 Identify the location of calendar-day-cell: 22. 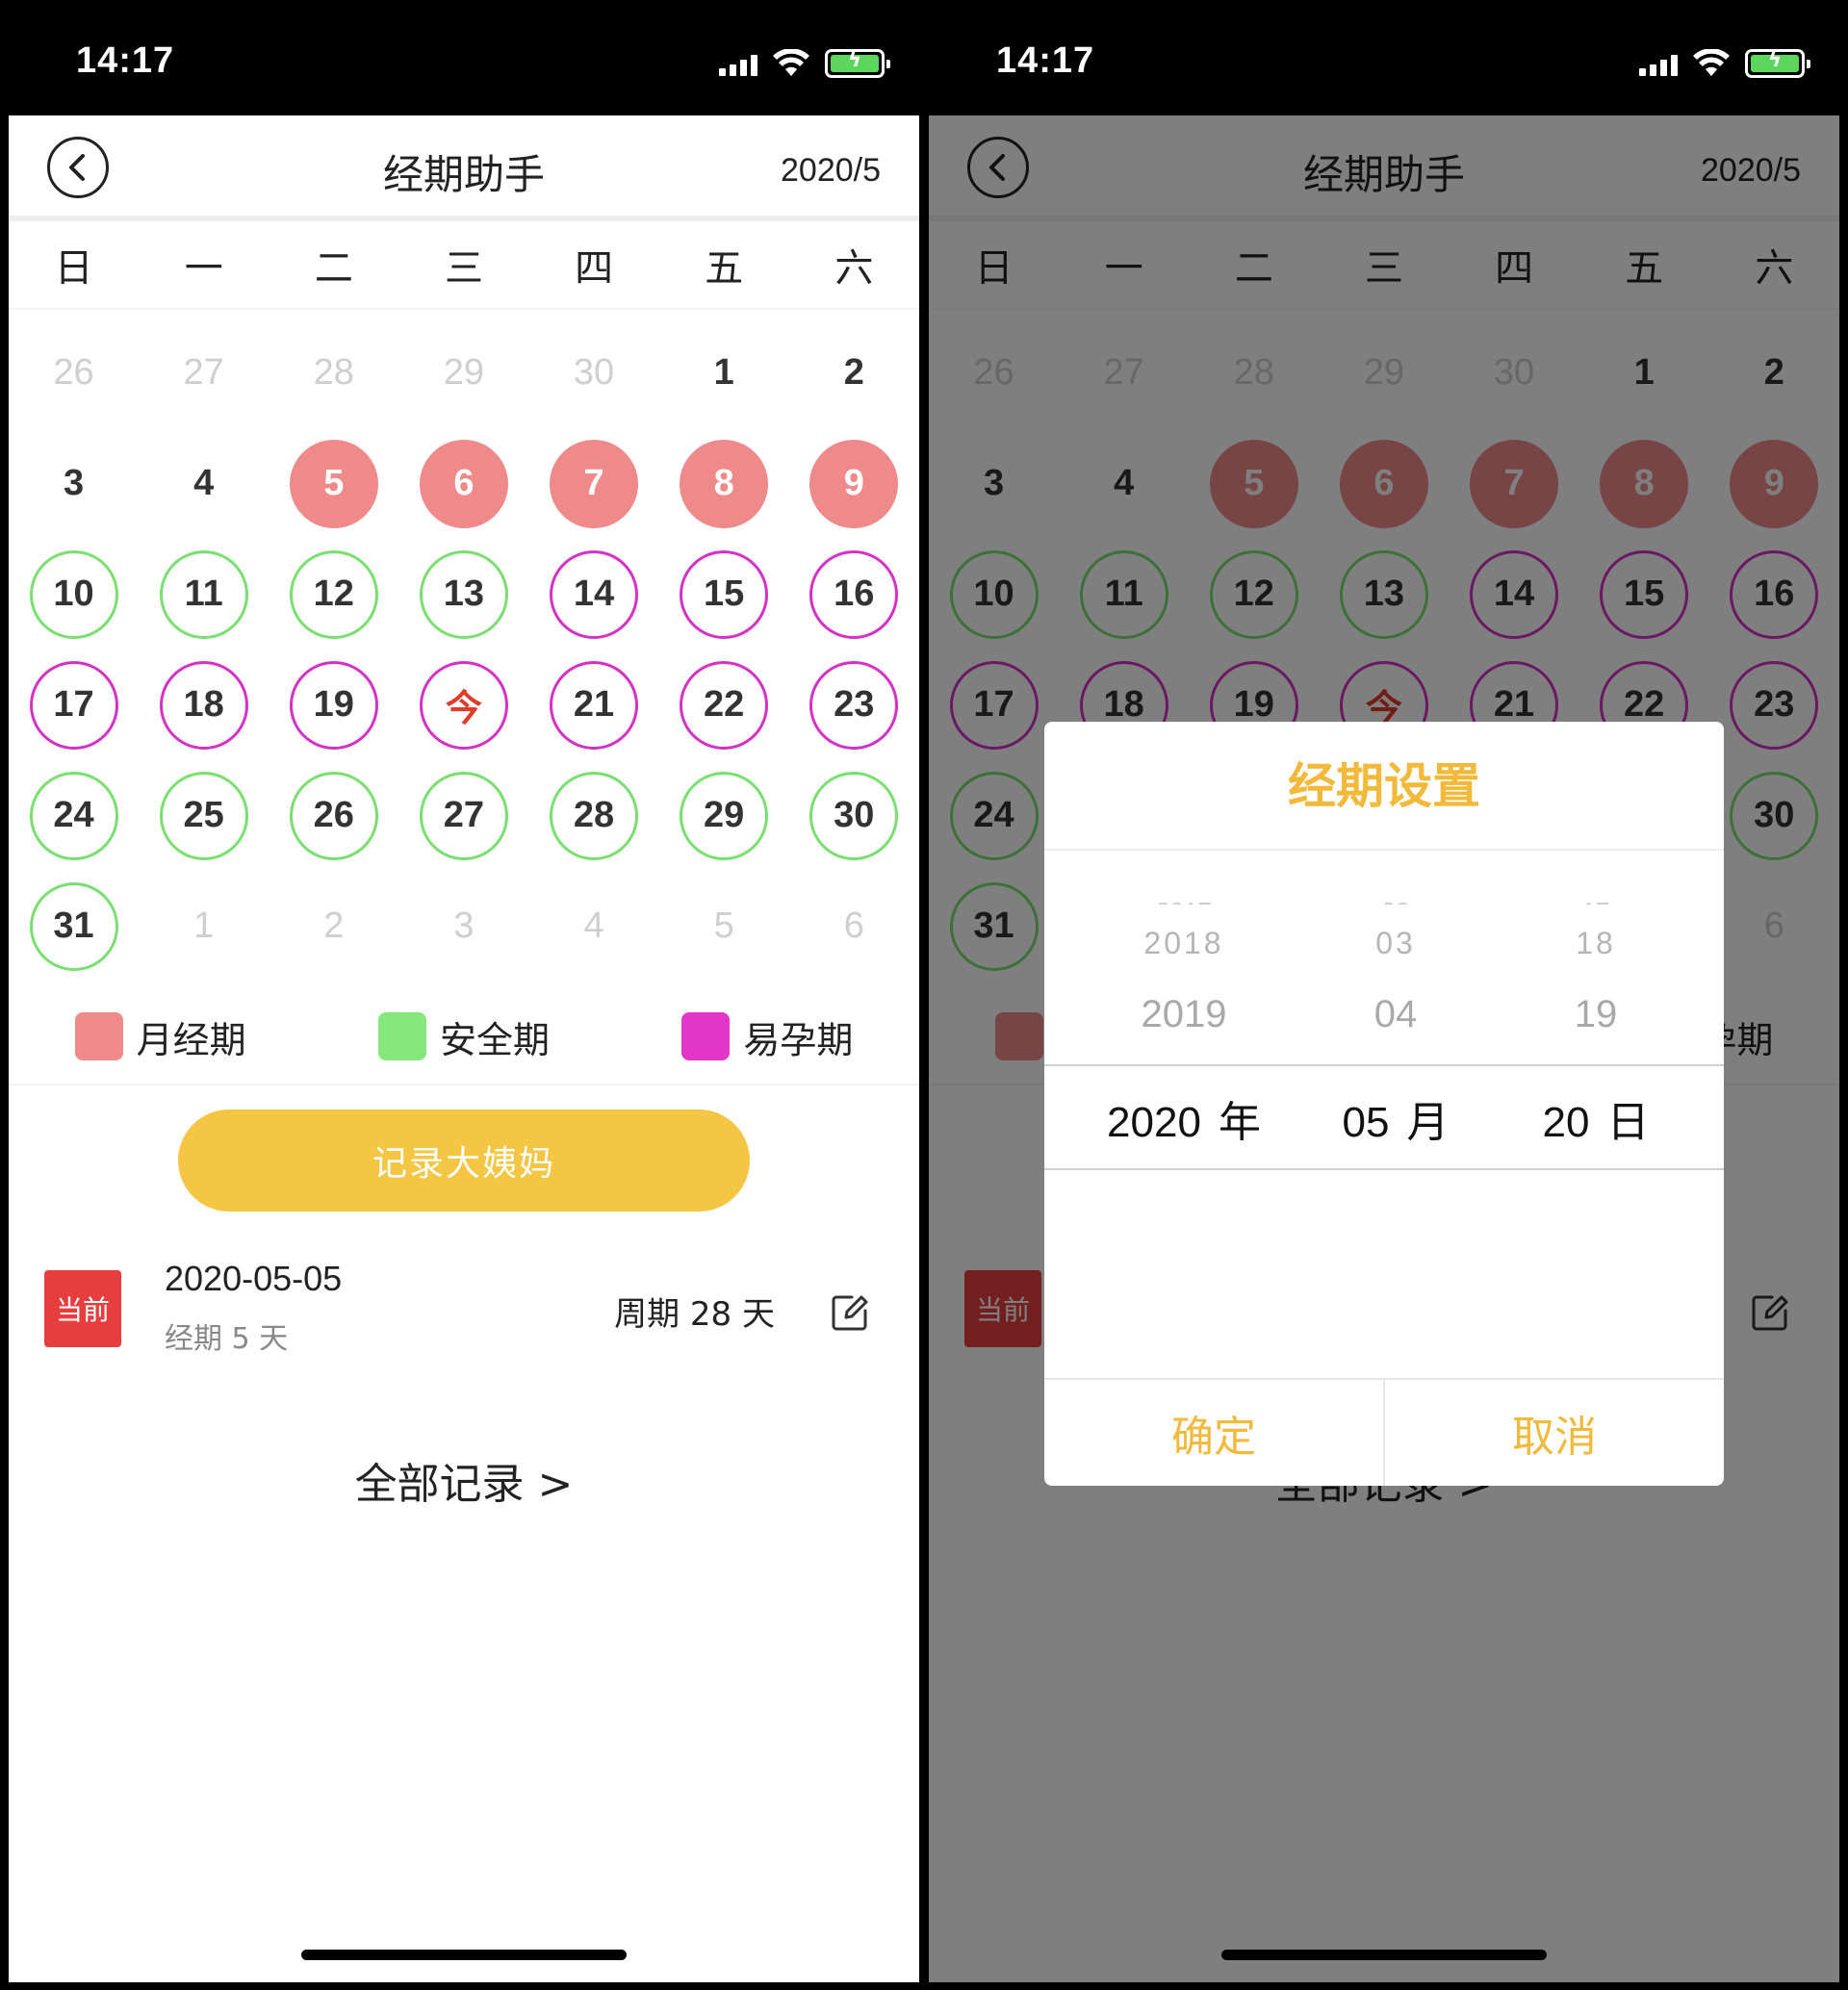
(724, 705).